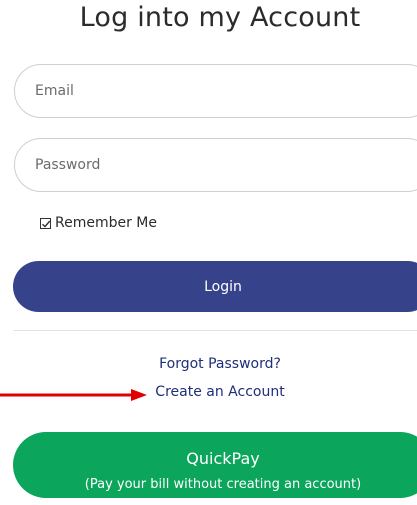 The height and width of the screenshot is (505, 417). Describe the element at coordinates (215, 165) in the screenshot. I see `password-field` at that location.